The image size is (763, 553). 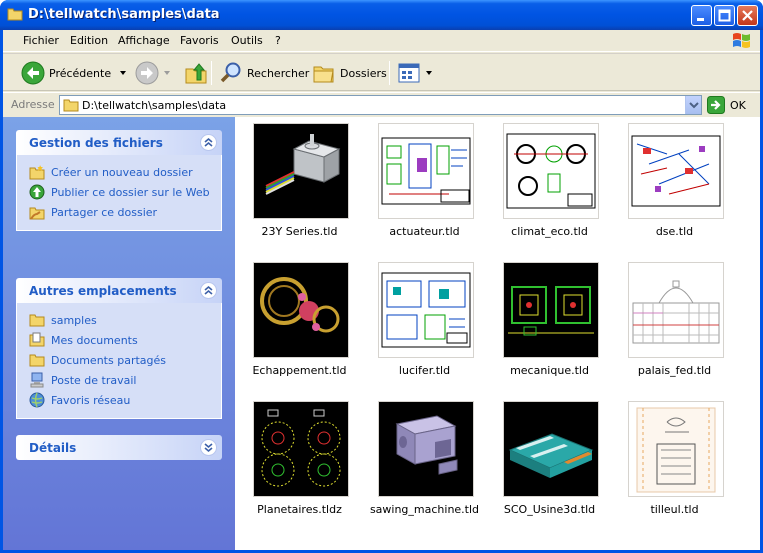 I want to click on place-label: Mes documents, so click(x=94, y=340).